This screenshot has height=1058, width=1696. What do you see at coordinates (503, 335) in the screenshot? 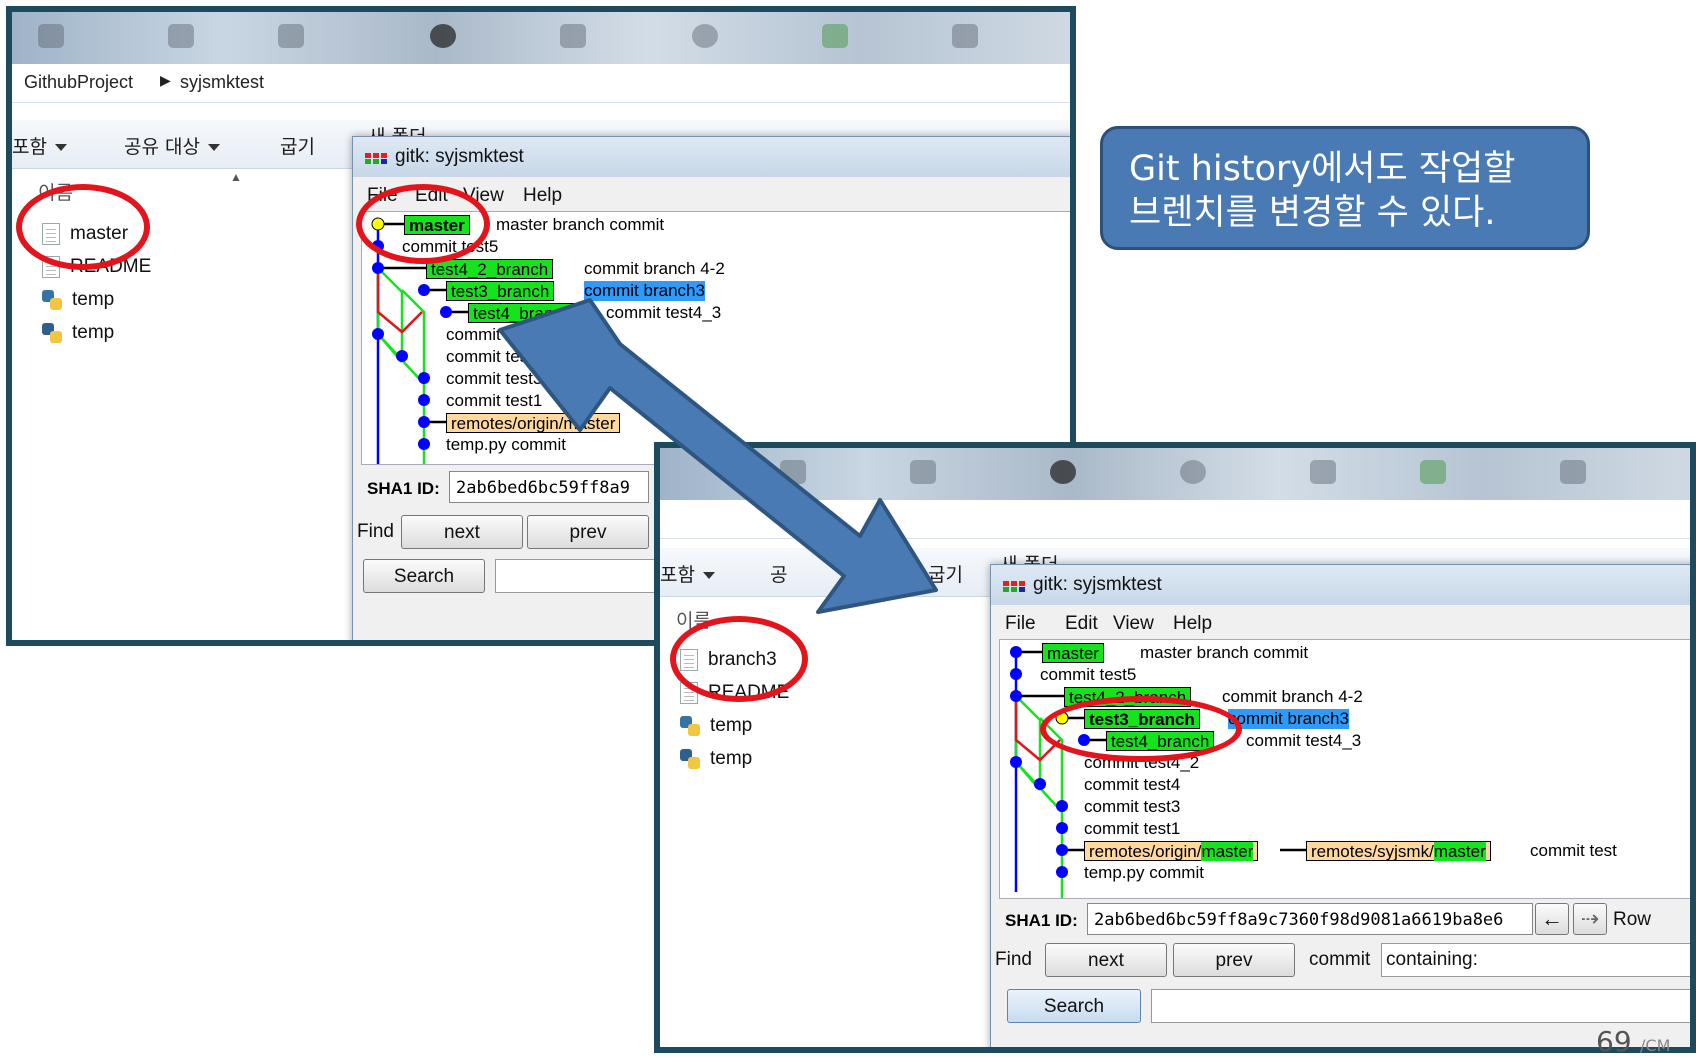
I see `commit-message: commit test4_2` at bounding box center [503, 335].